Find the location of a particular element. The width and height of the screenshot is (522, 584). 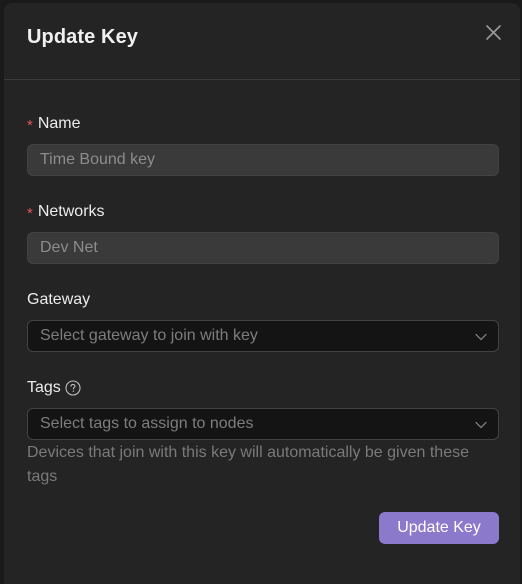

networks-label: * Networks is located at coordinates (66, 212).